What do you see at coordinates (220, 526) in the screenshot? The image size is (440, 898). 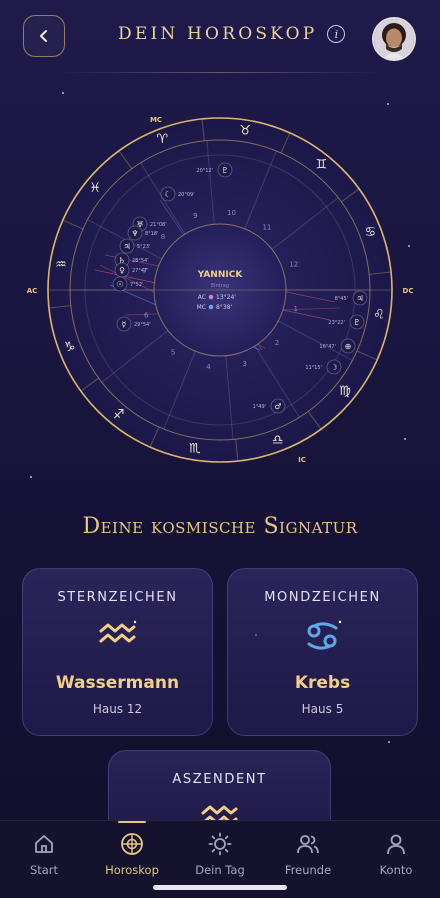 I see `section-title: Deine kosmische Signatur` at bounding box center [220, 526].